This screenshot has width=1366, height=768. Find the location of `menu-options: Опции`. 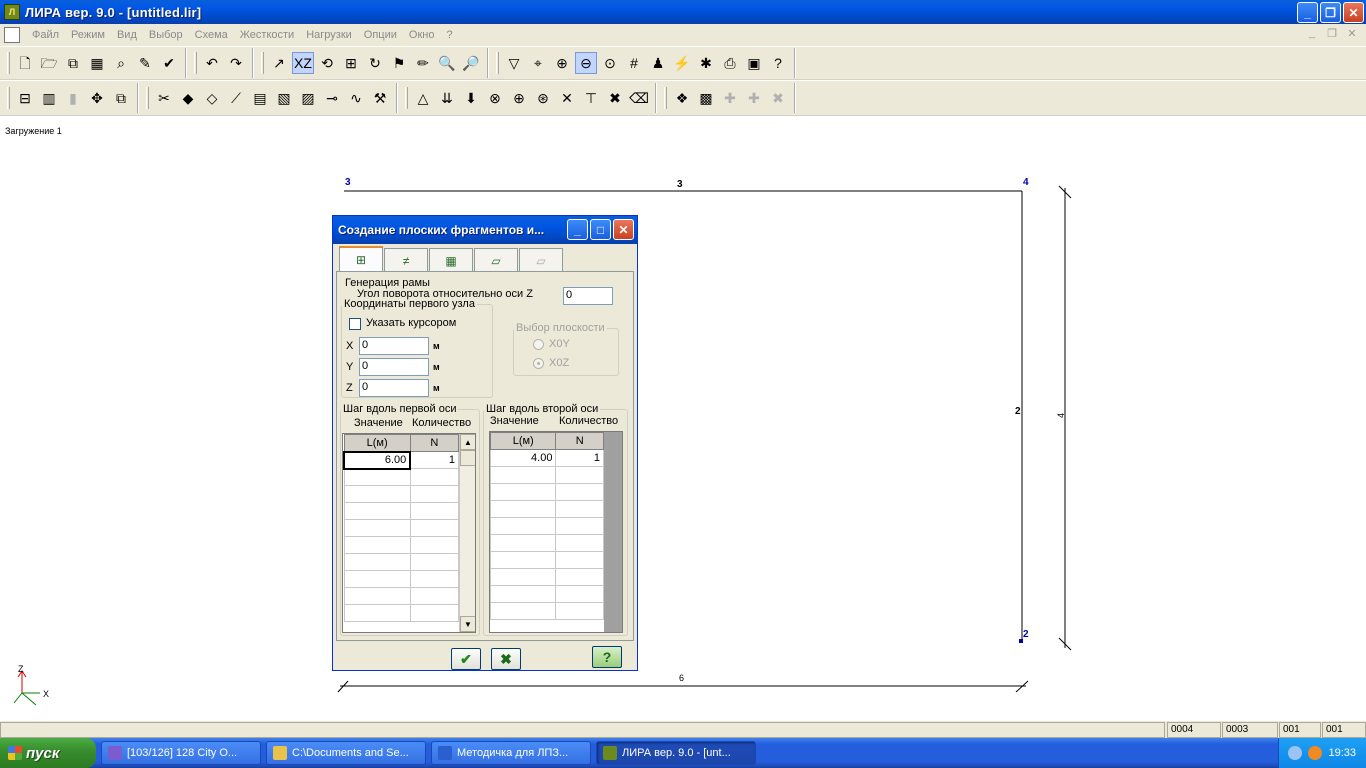

menu-options: Опции is located at coordinates (380, 35).